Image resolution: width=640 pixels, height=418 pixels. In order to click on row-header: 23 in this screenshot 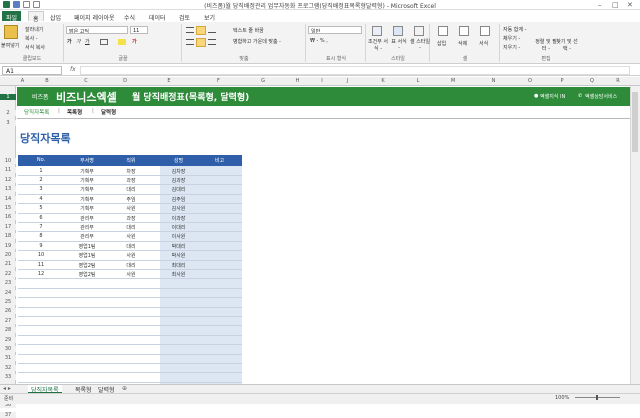, I will do `click(8, 283)`.